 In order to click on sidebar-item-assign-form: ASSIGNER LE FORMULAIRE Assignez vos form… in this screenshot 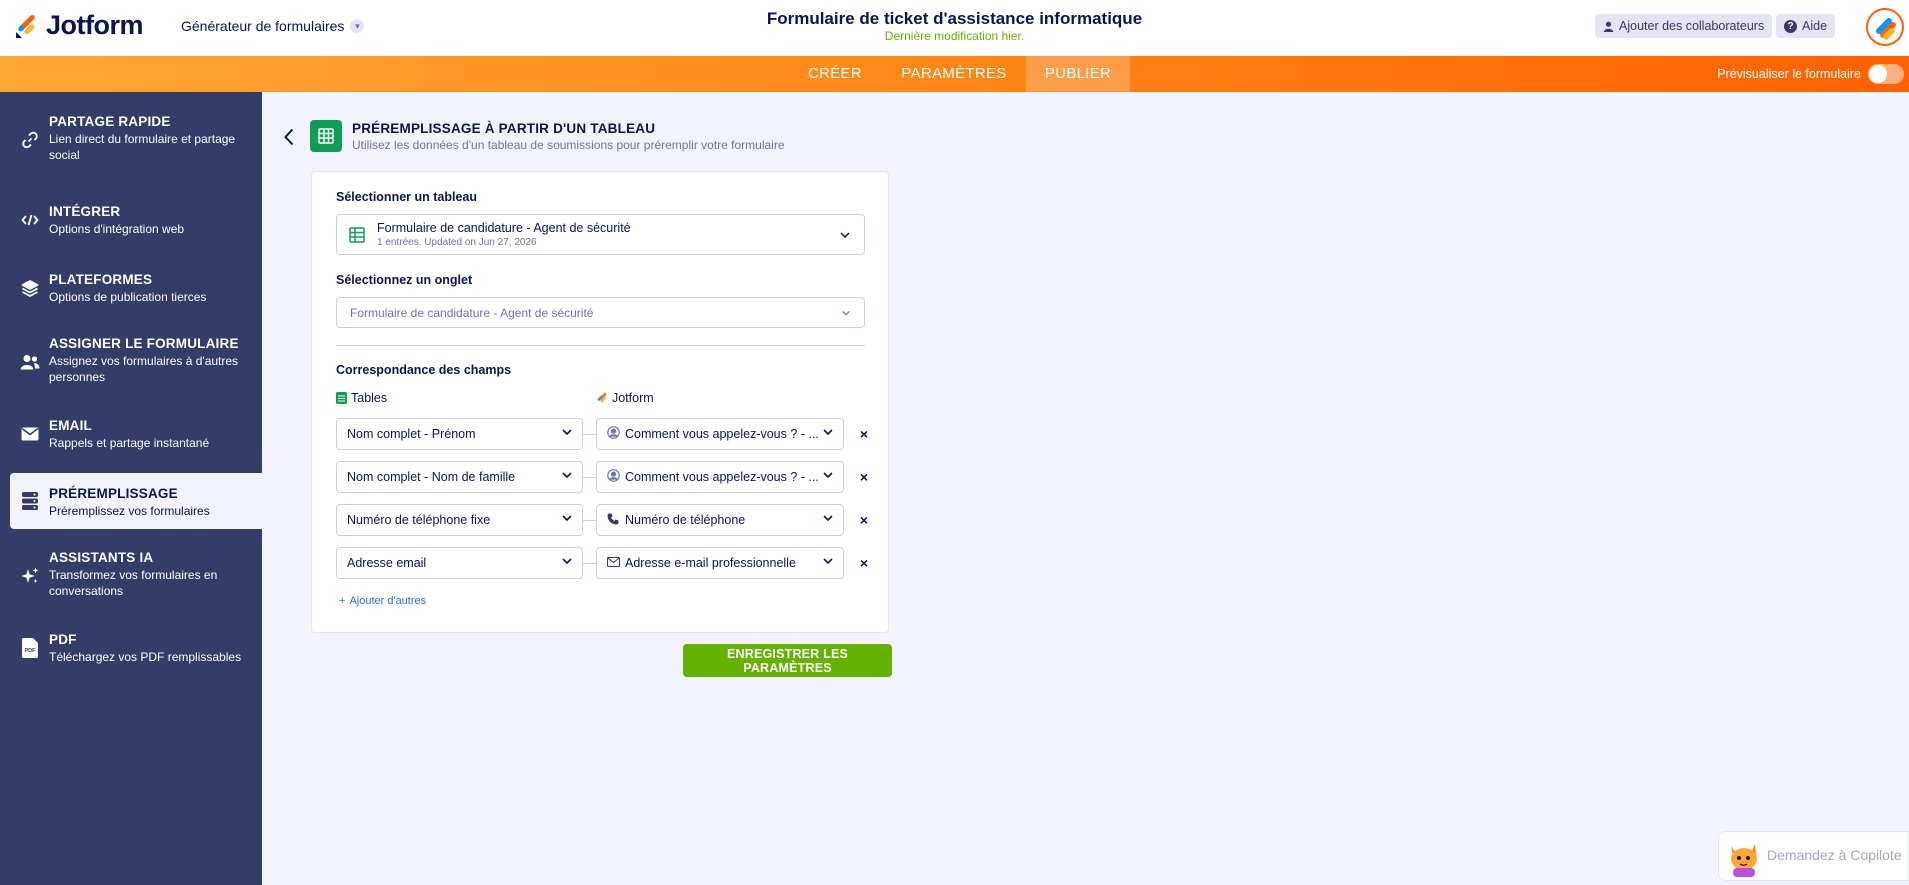, I will do `click(131, 364)`.